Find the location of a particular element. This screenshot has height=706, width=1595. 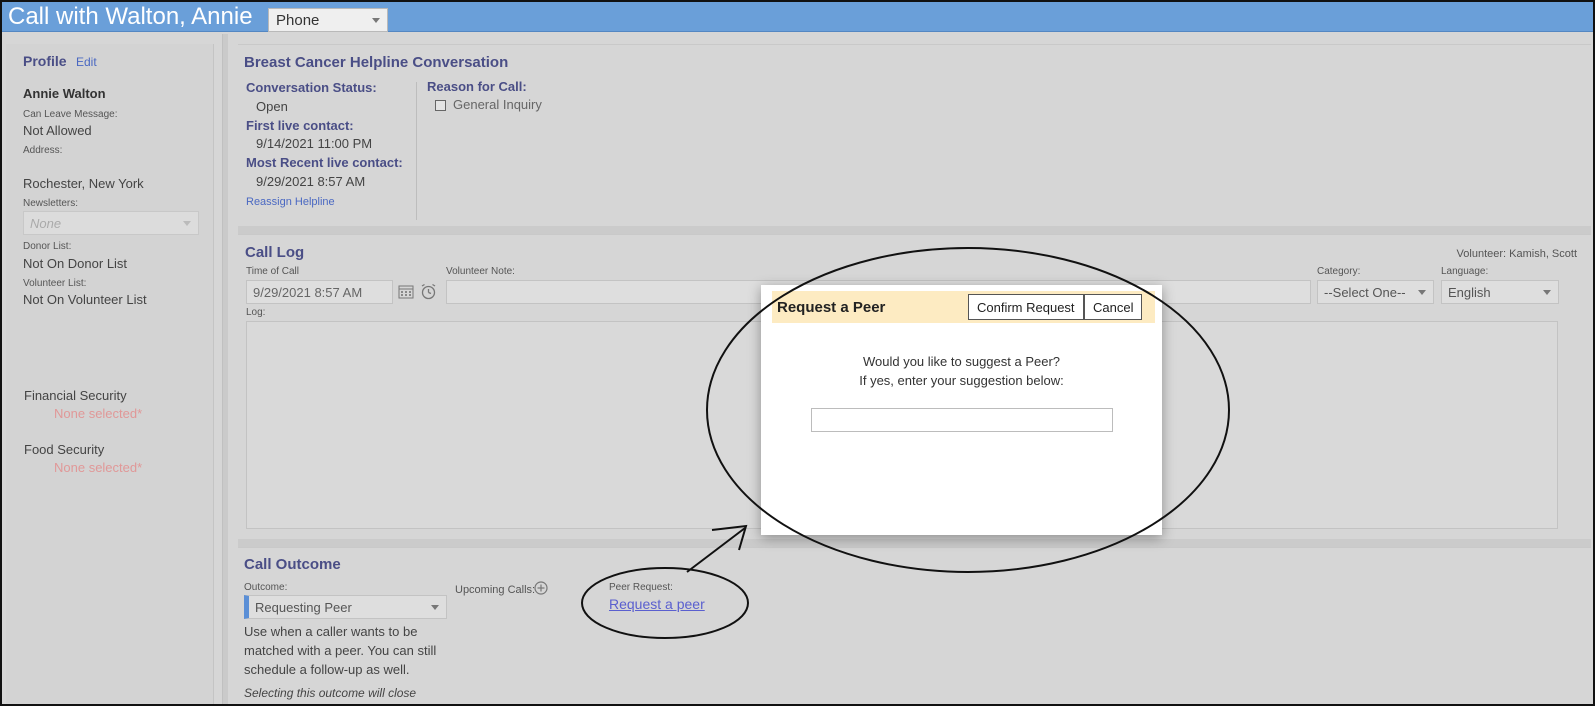

channel-select-value: Phone is located at coordinates (298, 20).